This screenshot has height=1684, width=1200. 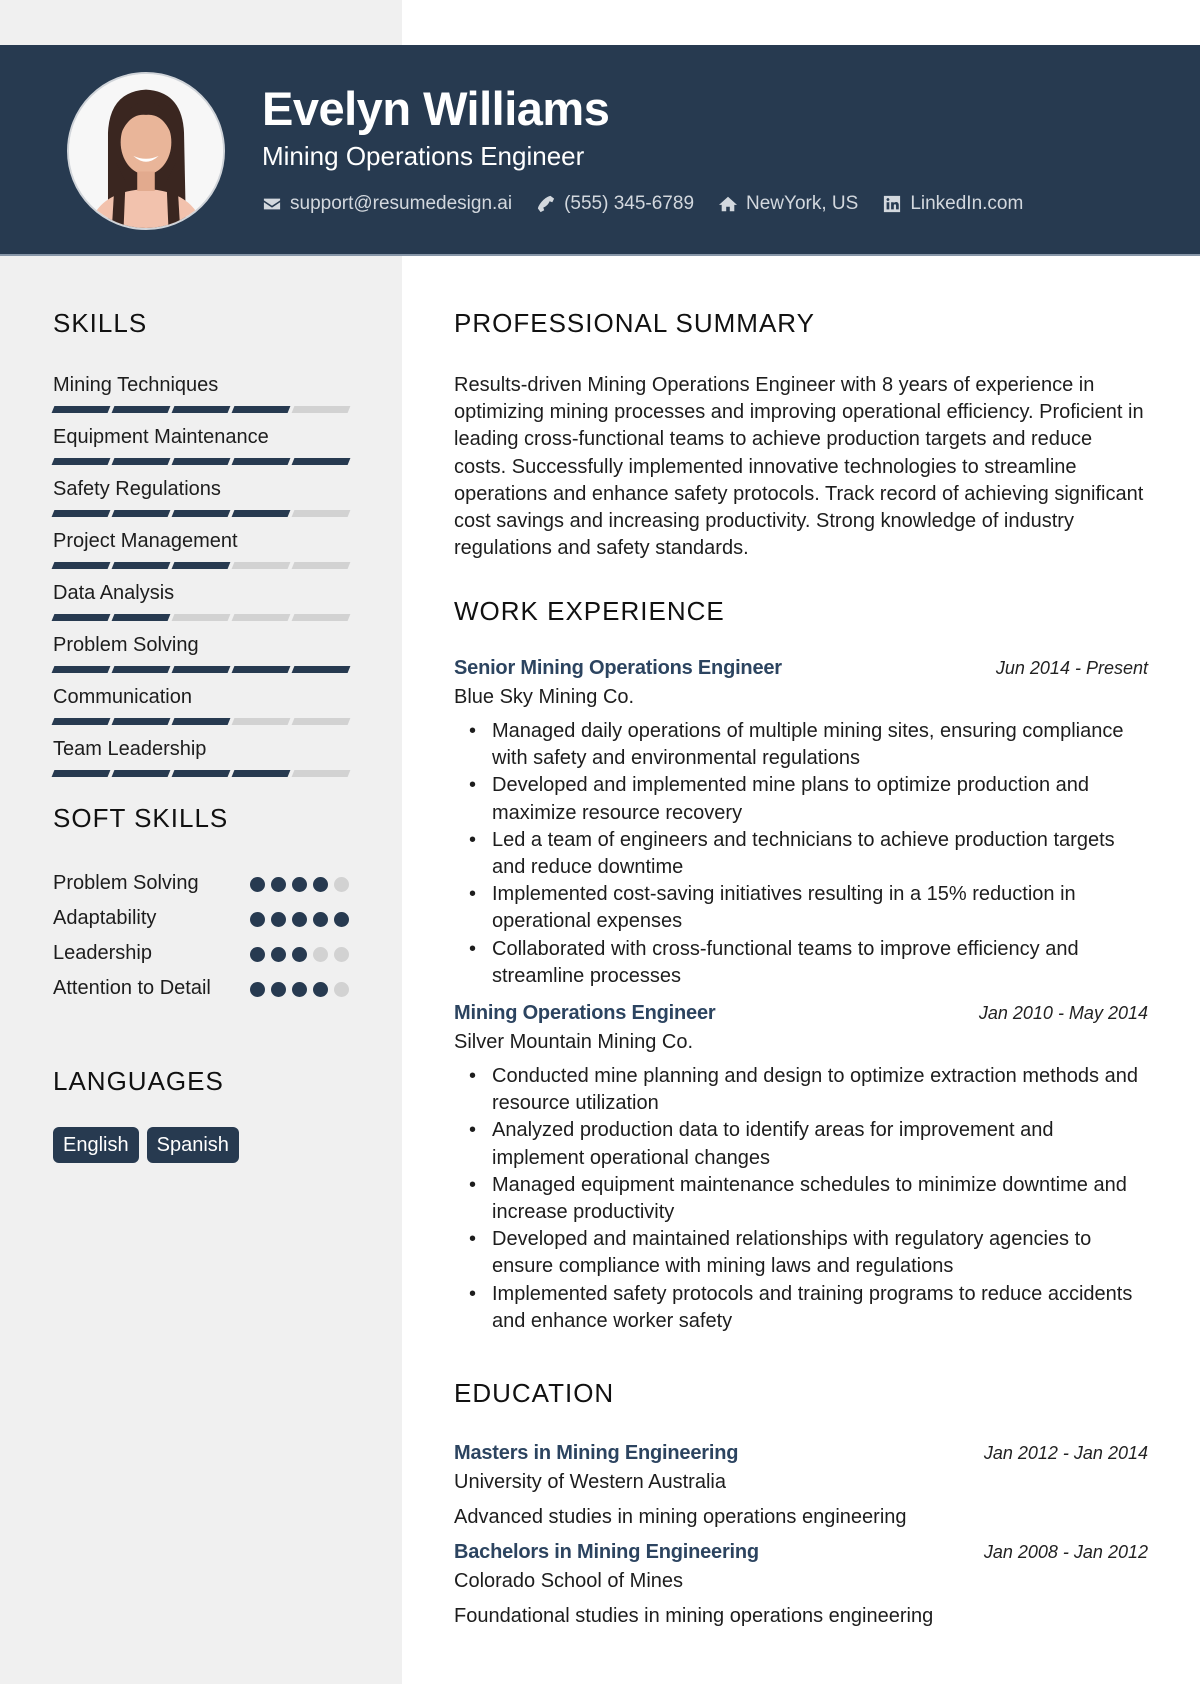 I want to click on contact-linkedin: LinkedIn.com, so click(x=952, y=204).